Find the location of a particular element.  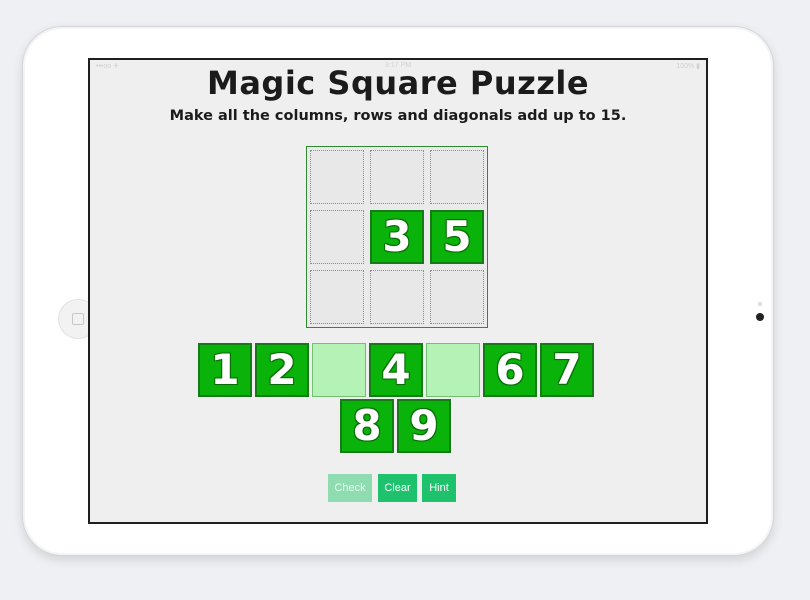

tray-tile: 1 is located at coordinates (225, 370).